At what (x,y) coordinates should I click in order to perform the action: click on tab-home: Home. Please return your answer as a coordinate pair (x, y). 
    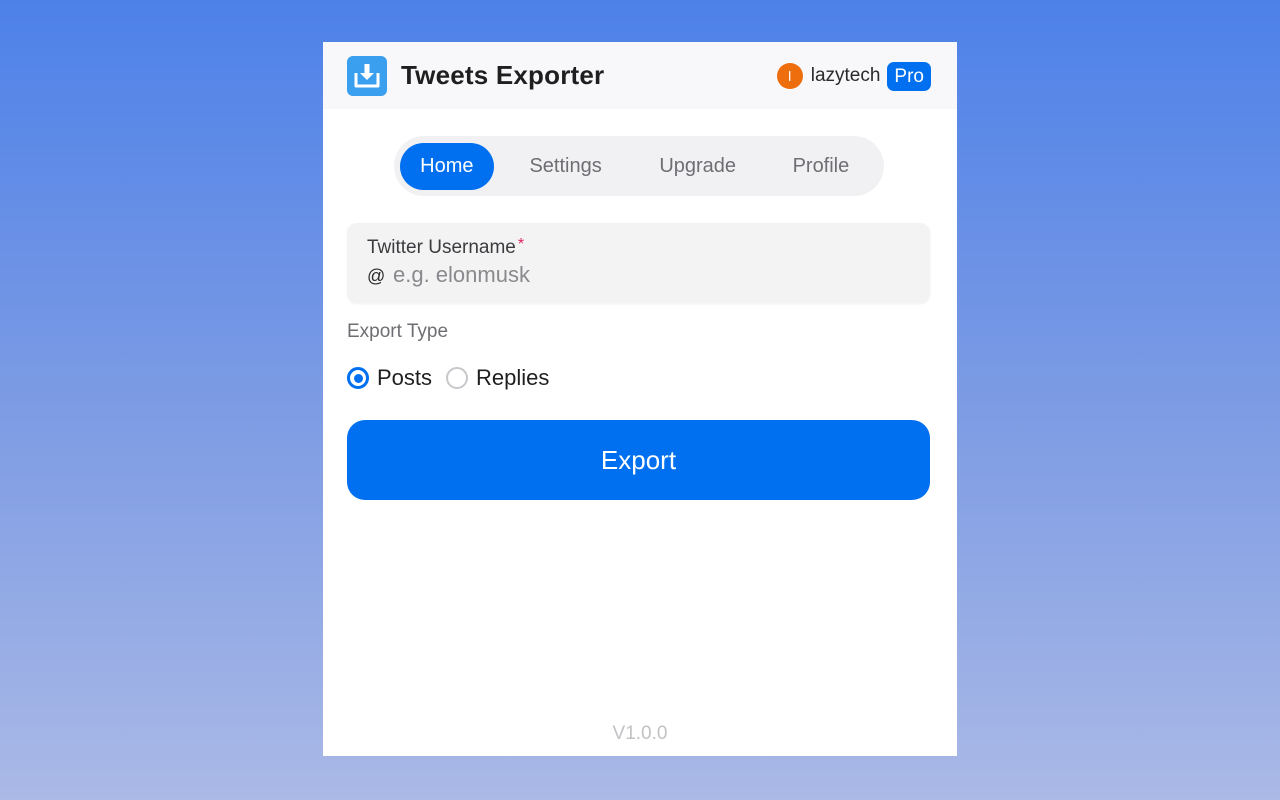
    Looking at the image, I should click on (447, 166).